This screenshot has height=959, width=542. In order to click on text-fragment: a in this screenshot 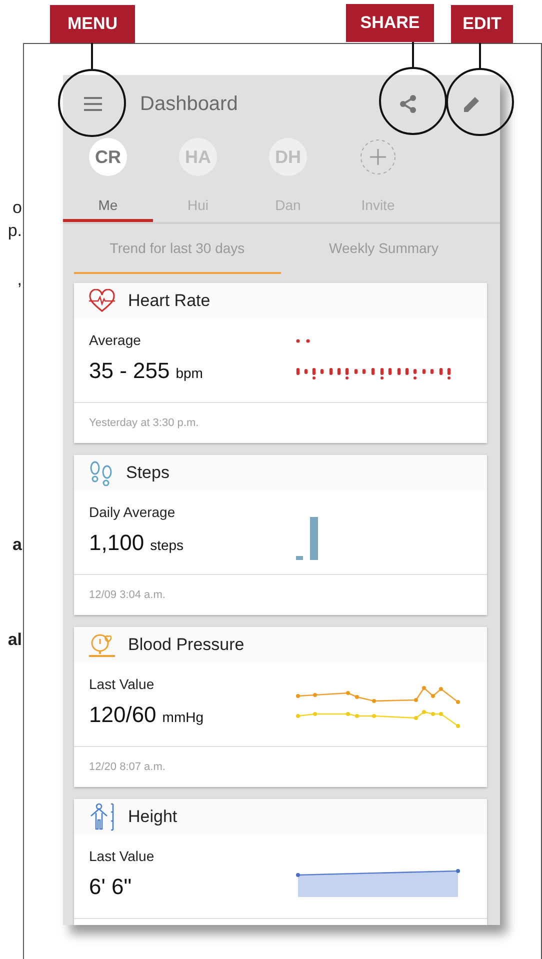, I will do `click(17, 545)`.